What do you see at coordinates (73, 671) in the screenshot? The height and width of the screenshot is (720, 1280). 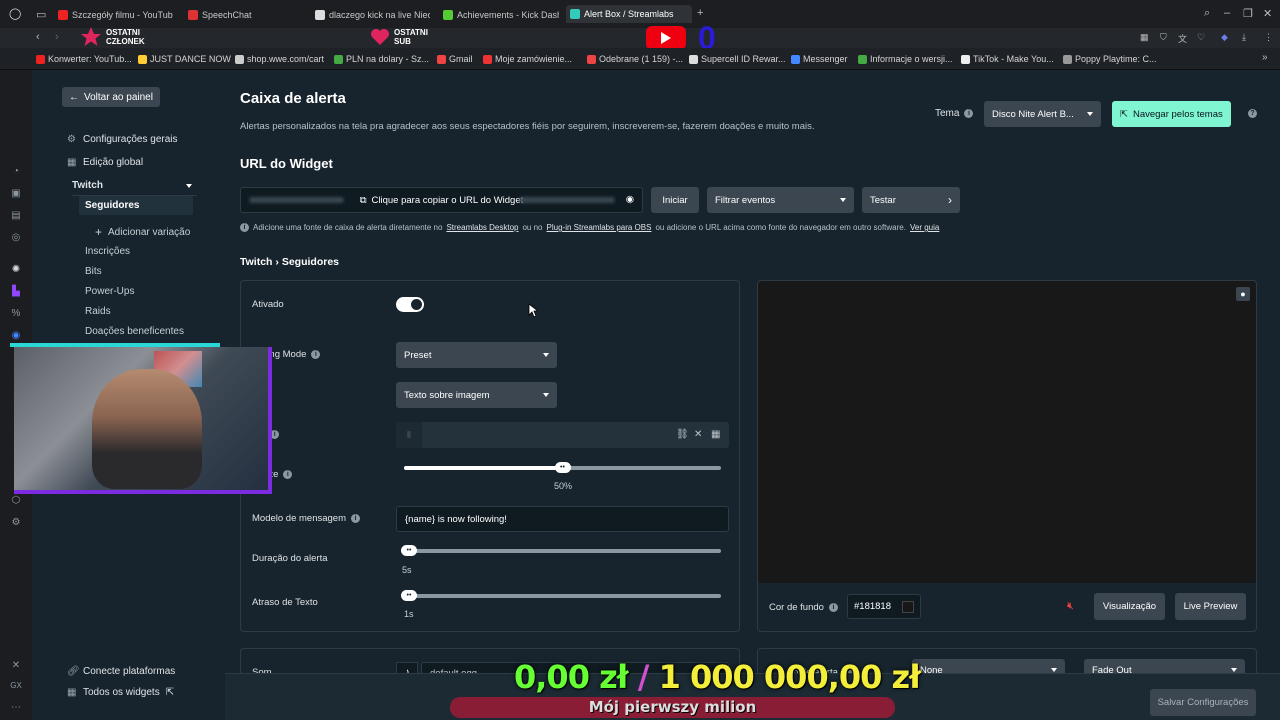 I see `link-icon: 🔗︎` at bounding box center [73, 671].